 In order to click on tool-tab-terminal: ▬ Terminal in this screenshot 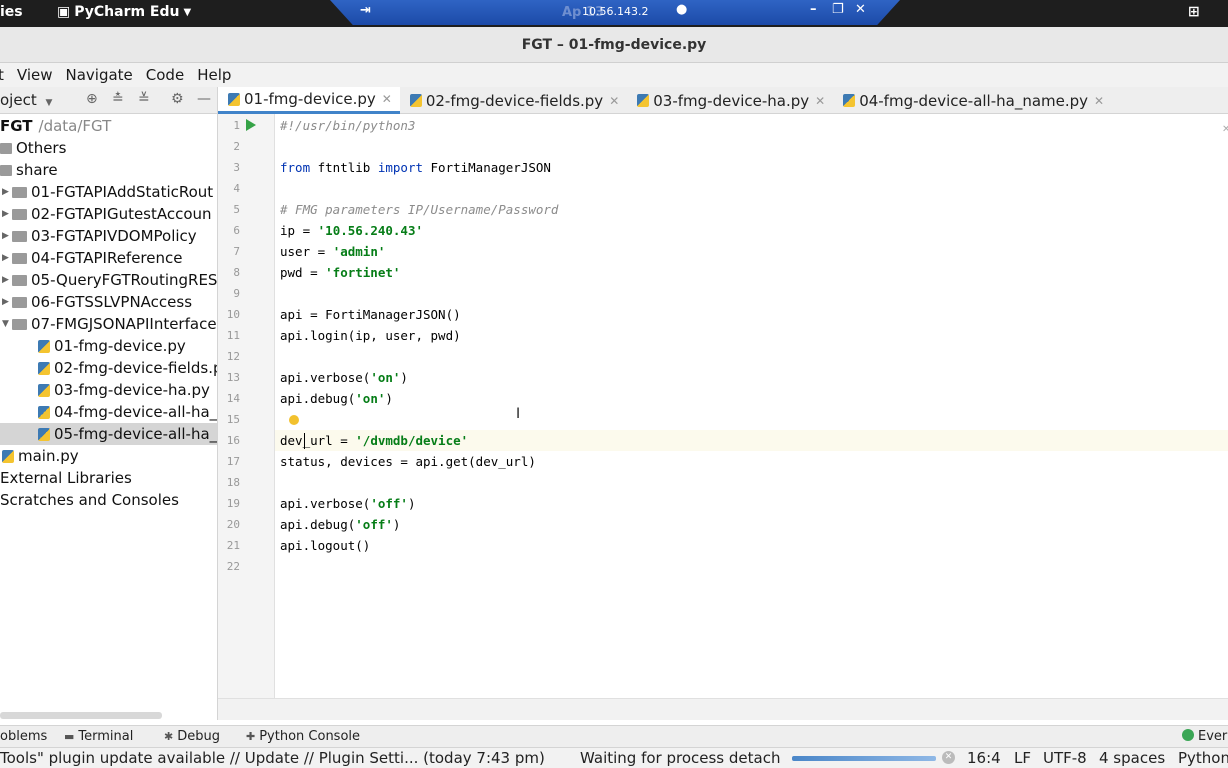, I will do `click(98, 736)`.